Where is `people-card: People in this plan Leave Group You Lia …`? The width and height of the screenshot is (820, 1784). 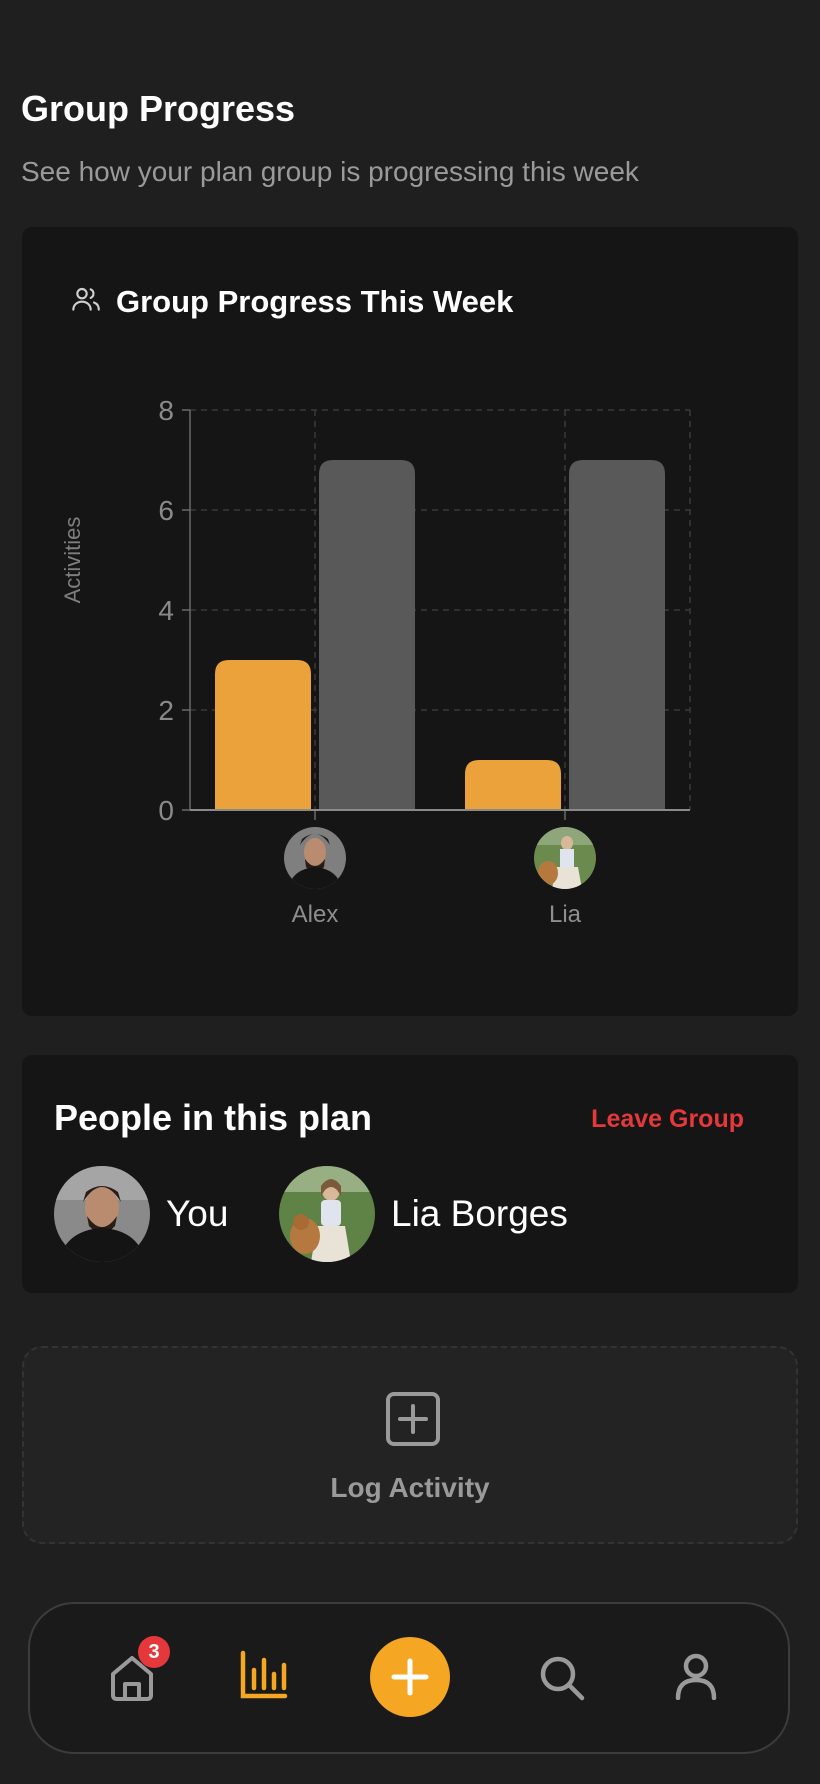 people-card: People in this plan Leave Group You Lia … is located at coordinates (410, 1174).